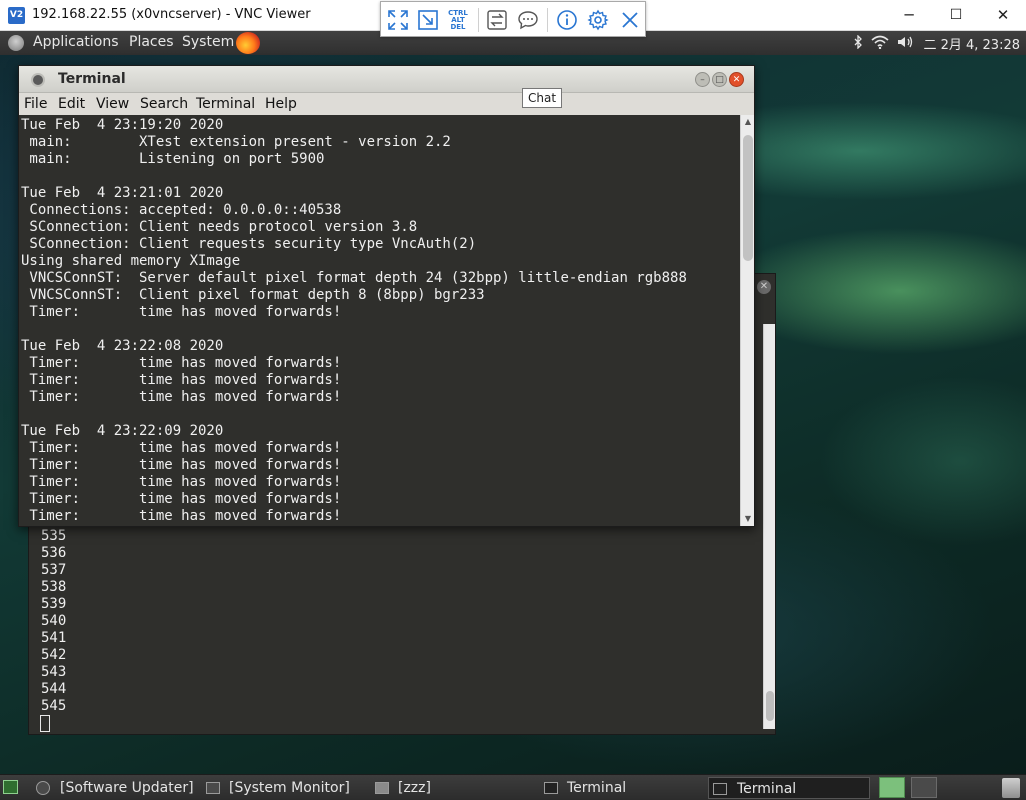 This screenshot has width=1026, height=800. Describe the element at coordinates (452, 788) in the screenshot. I see `task-zzz: [zzz]` at that location.